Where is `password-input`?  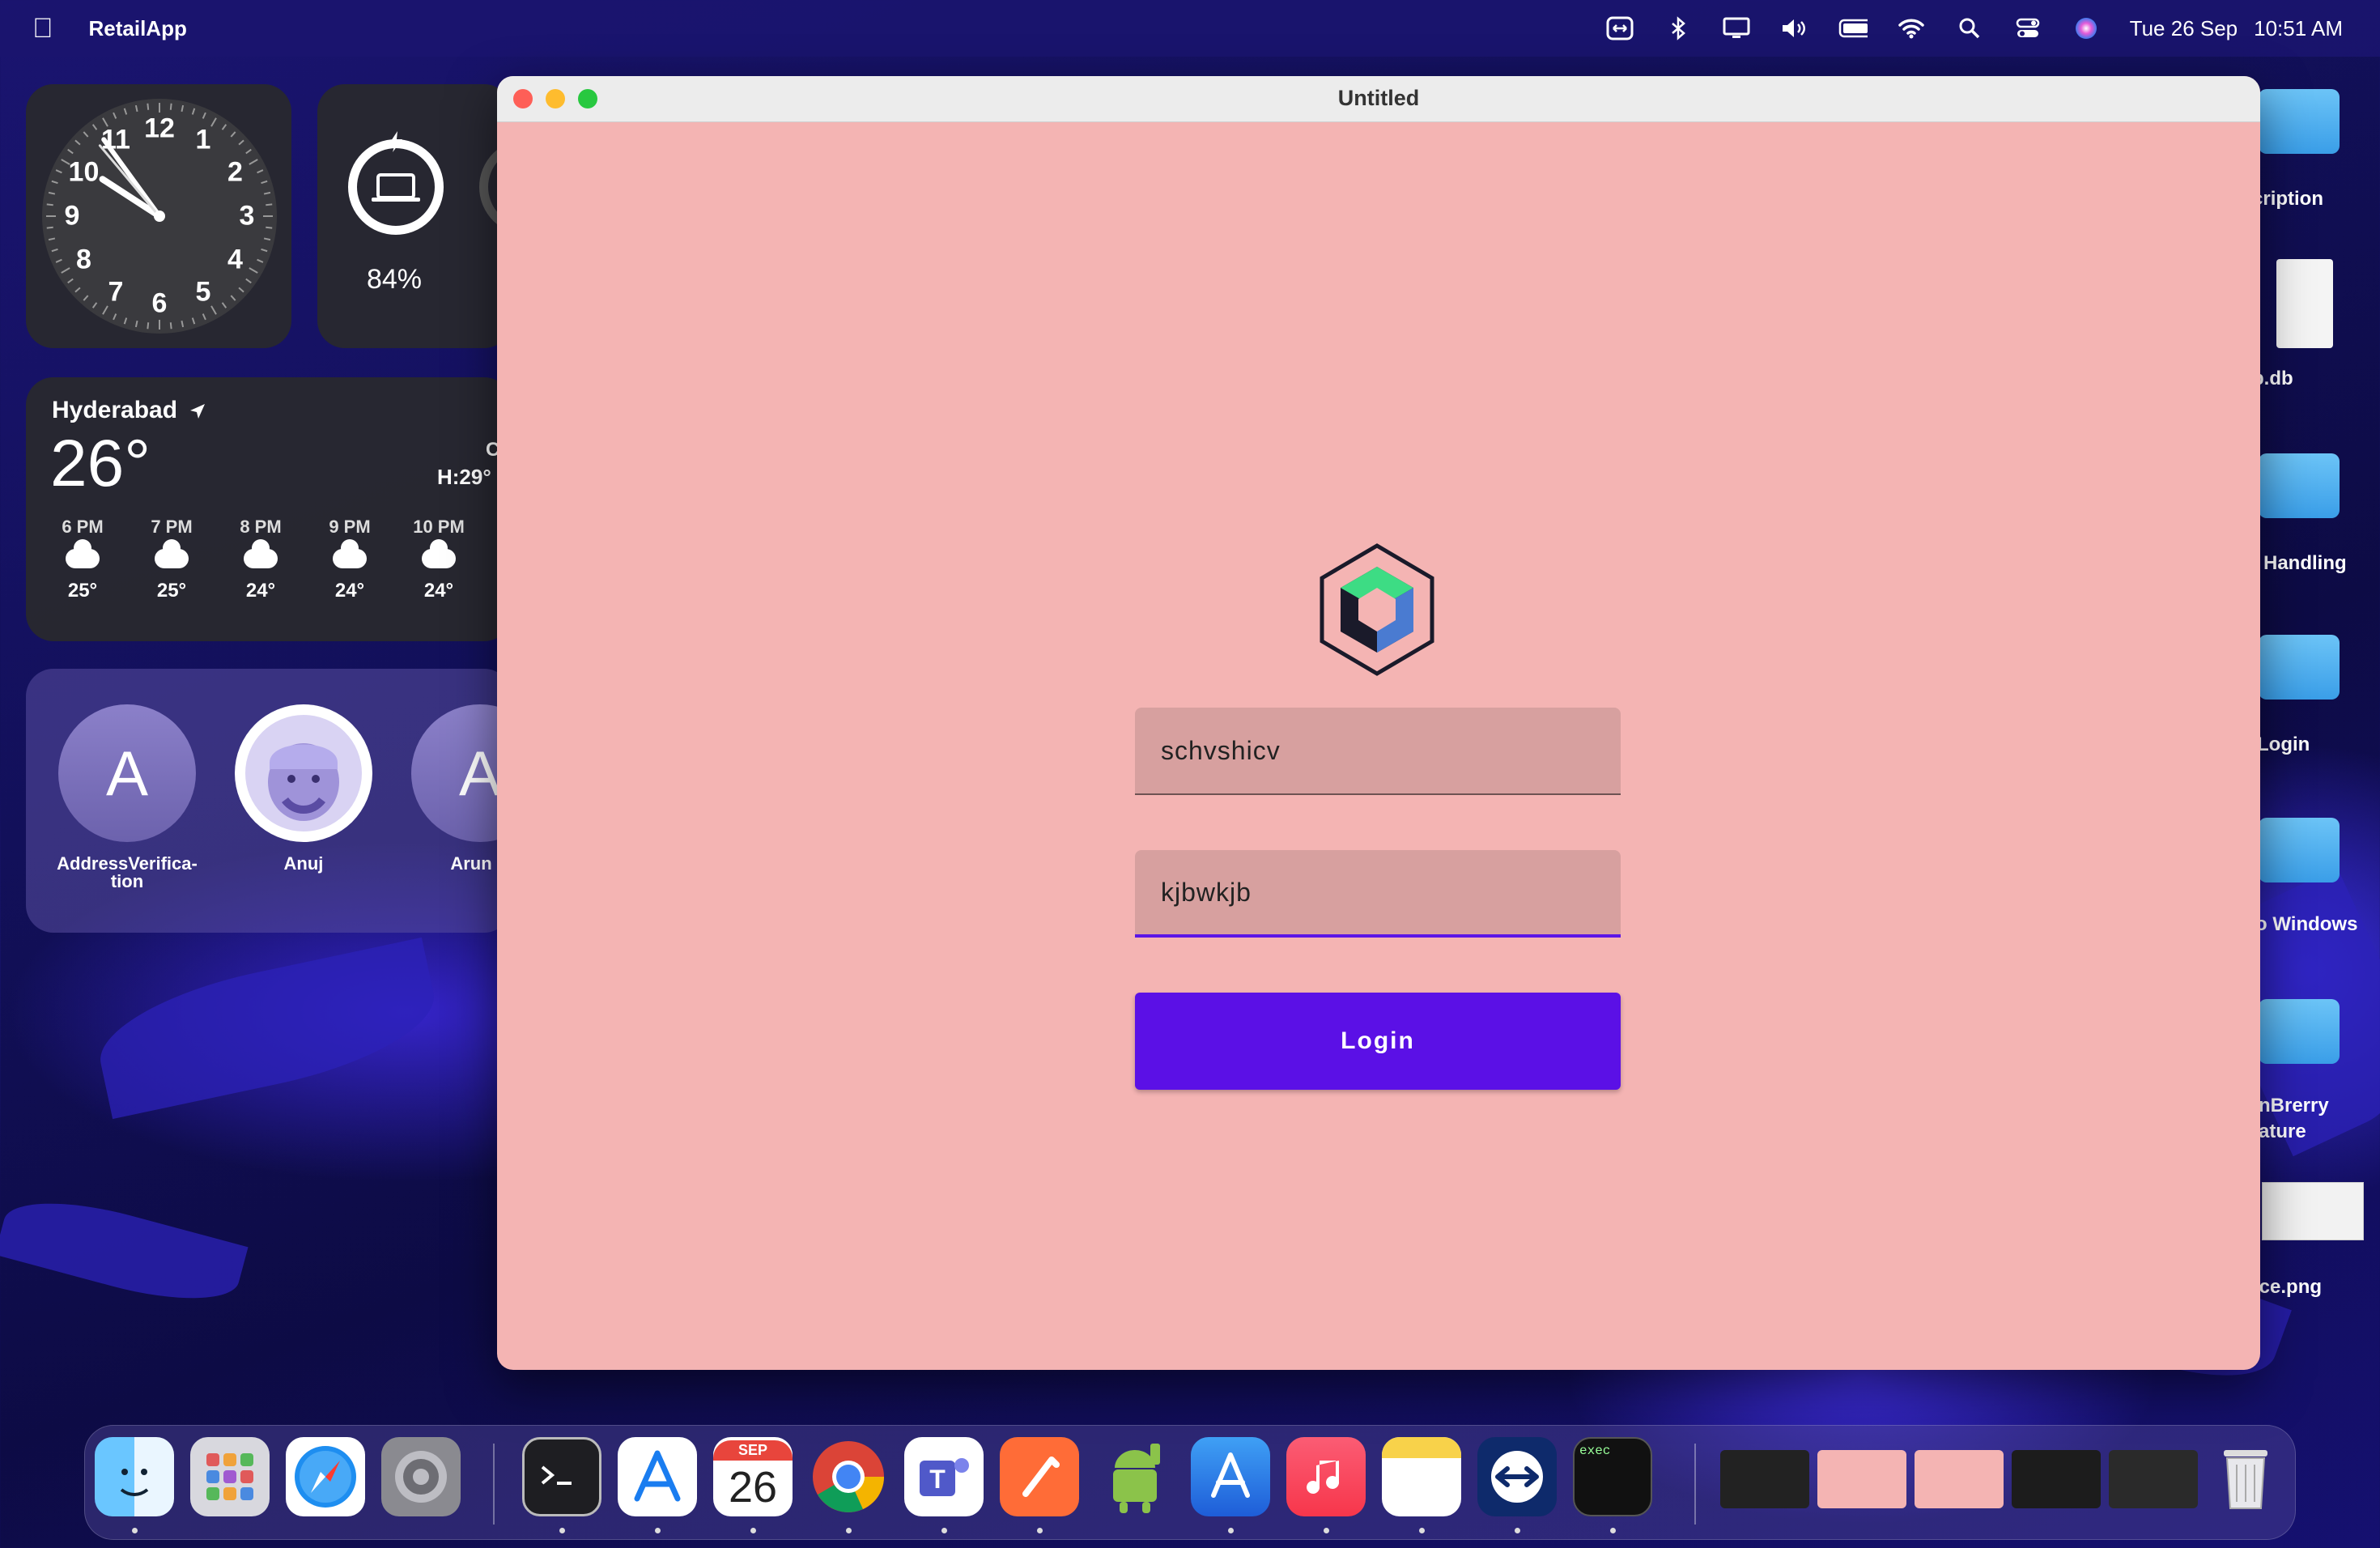
password-input is located at coordinates (1378, 892).